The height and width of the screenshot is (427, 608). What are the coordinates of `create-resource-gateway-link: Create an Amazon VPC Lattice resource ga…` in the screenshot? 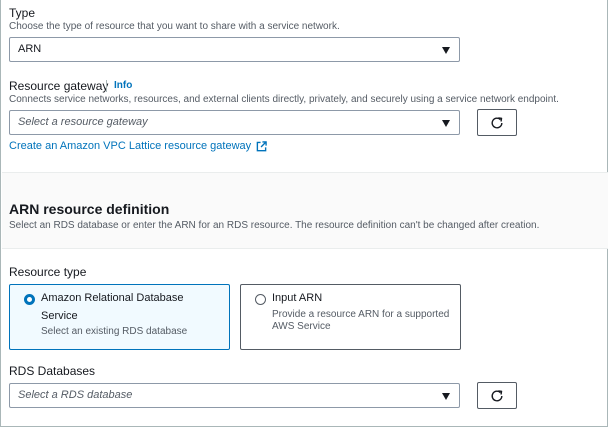 It's located at (138, 146).